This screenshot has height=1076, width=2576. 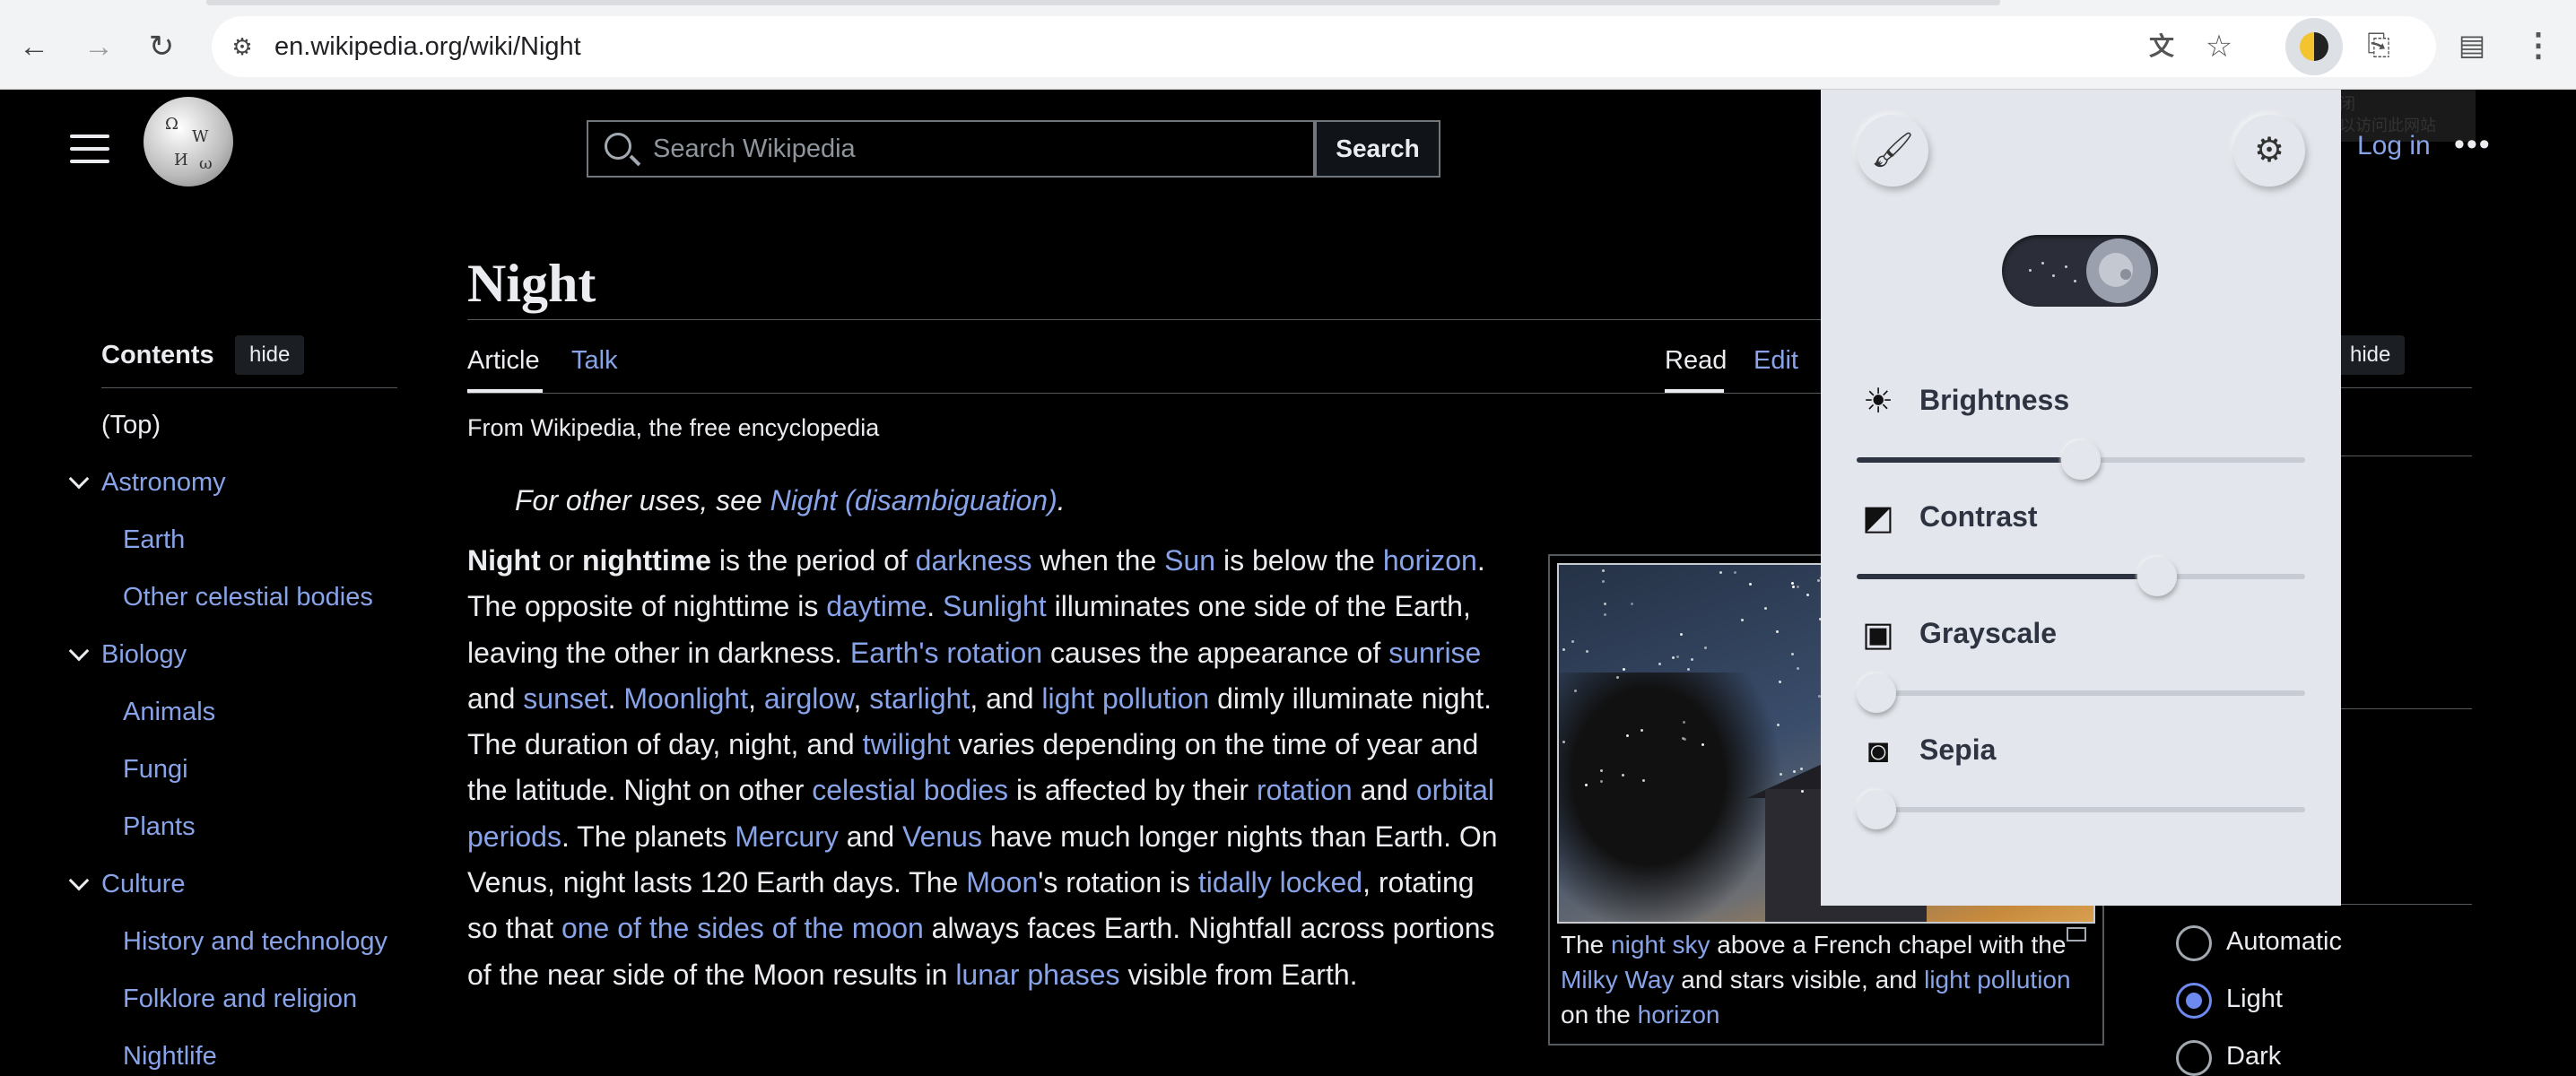 I want to click on wiki-link: Sunlight, so click(x=995, y=606).